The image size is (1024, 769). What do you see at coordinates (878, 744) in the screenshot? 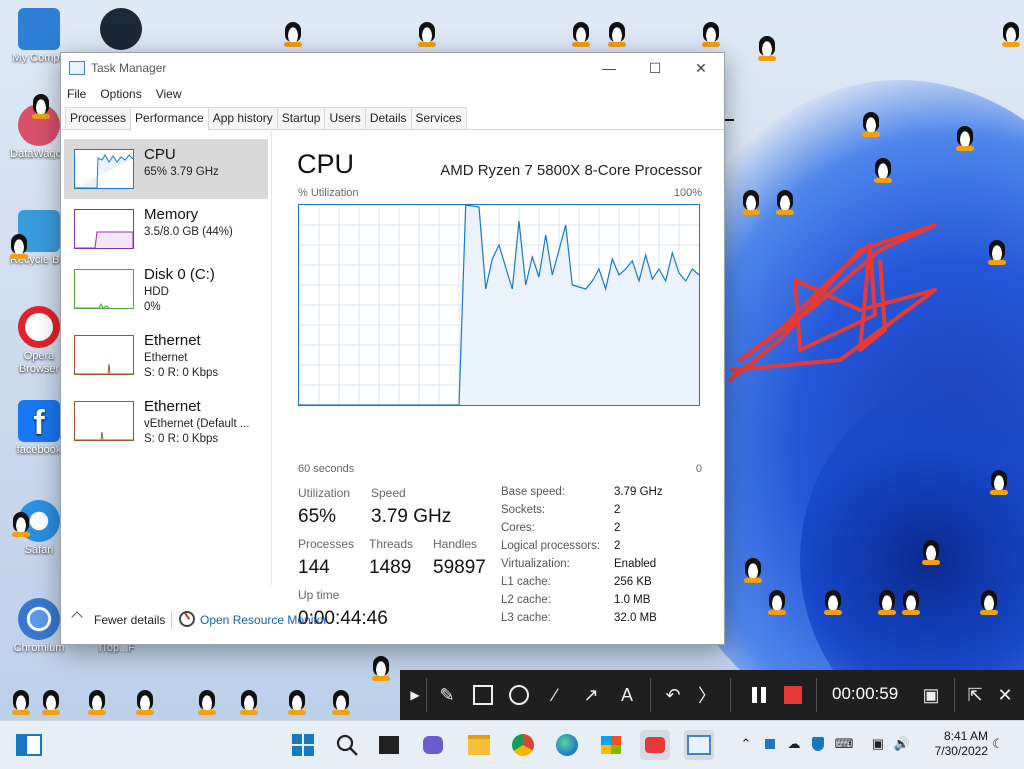
I see `network-icon: ▣` at bounding box center [878, 744].